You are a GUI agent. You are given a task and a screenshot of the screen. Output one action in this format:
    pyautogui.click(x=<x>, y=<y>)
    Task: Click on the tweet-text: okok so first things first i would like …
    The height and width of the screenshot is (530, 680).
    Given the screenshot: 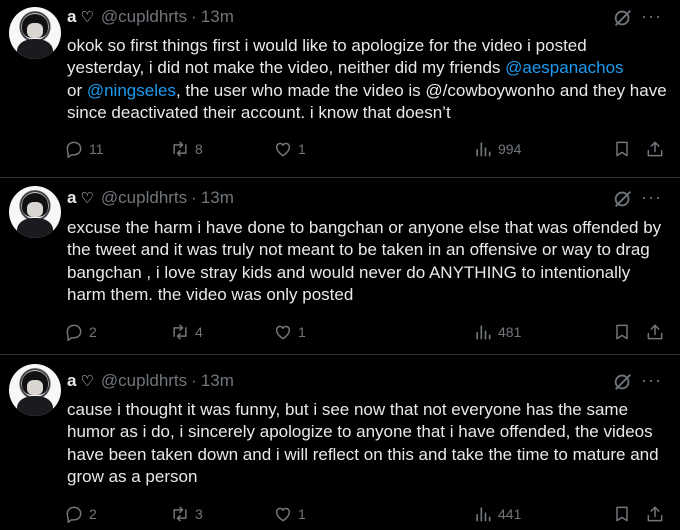 What is the action you would take?
    pyautogui.click(x=367, y=79)
    